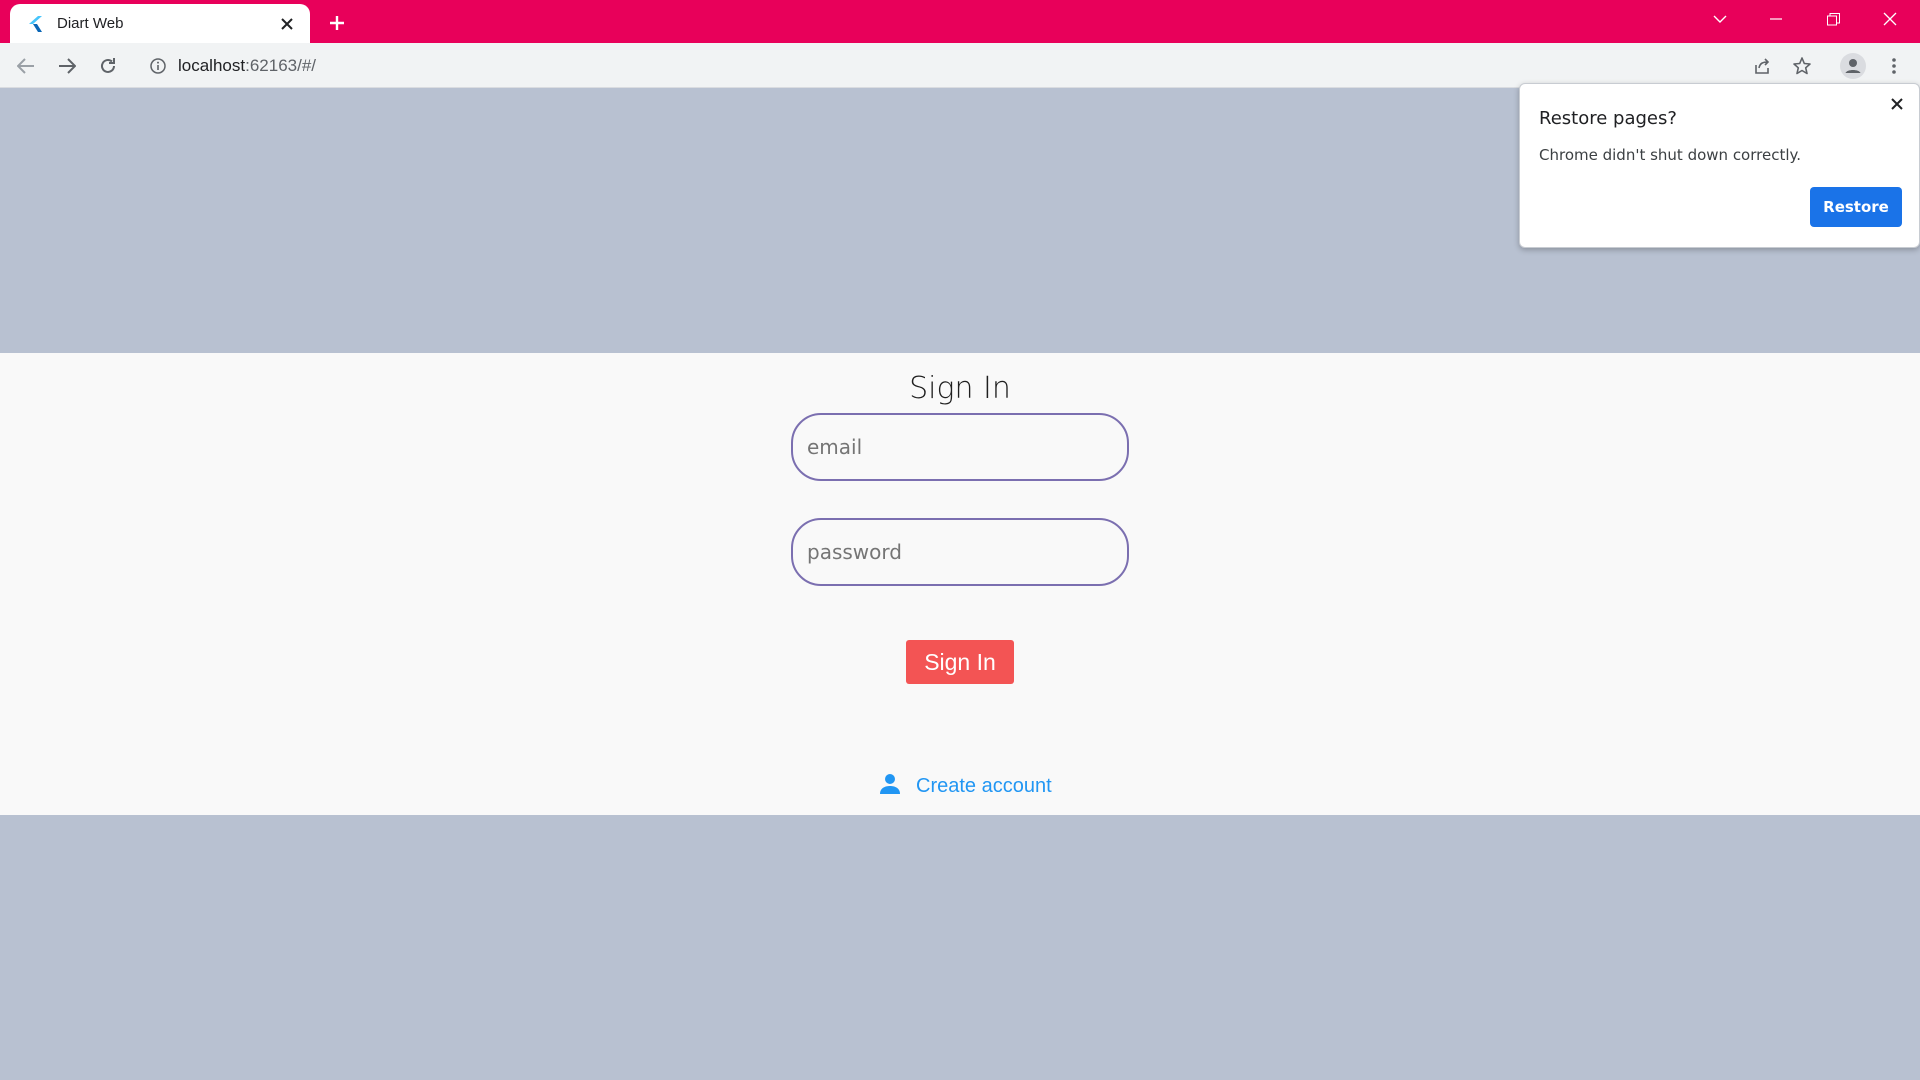 Image resolution: width=1920 pixels, height=1080 pixels. I want to click on menu-icon, so click(1894, 66).